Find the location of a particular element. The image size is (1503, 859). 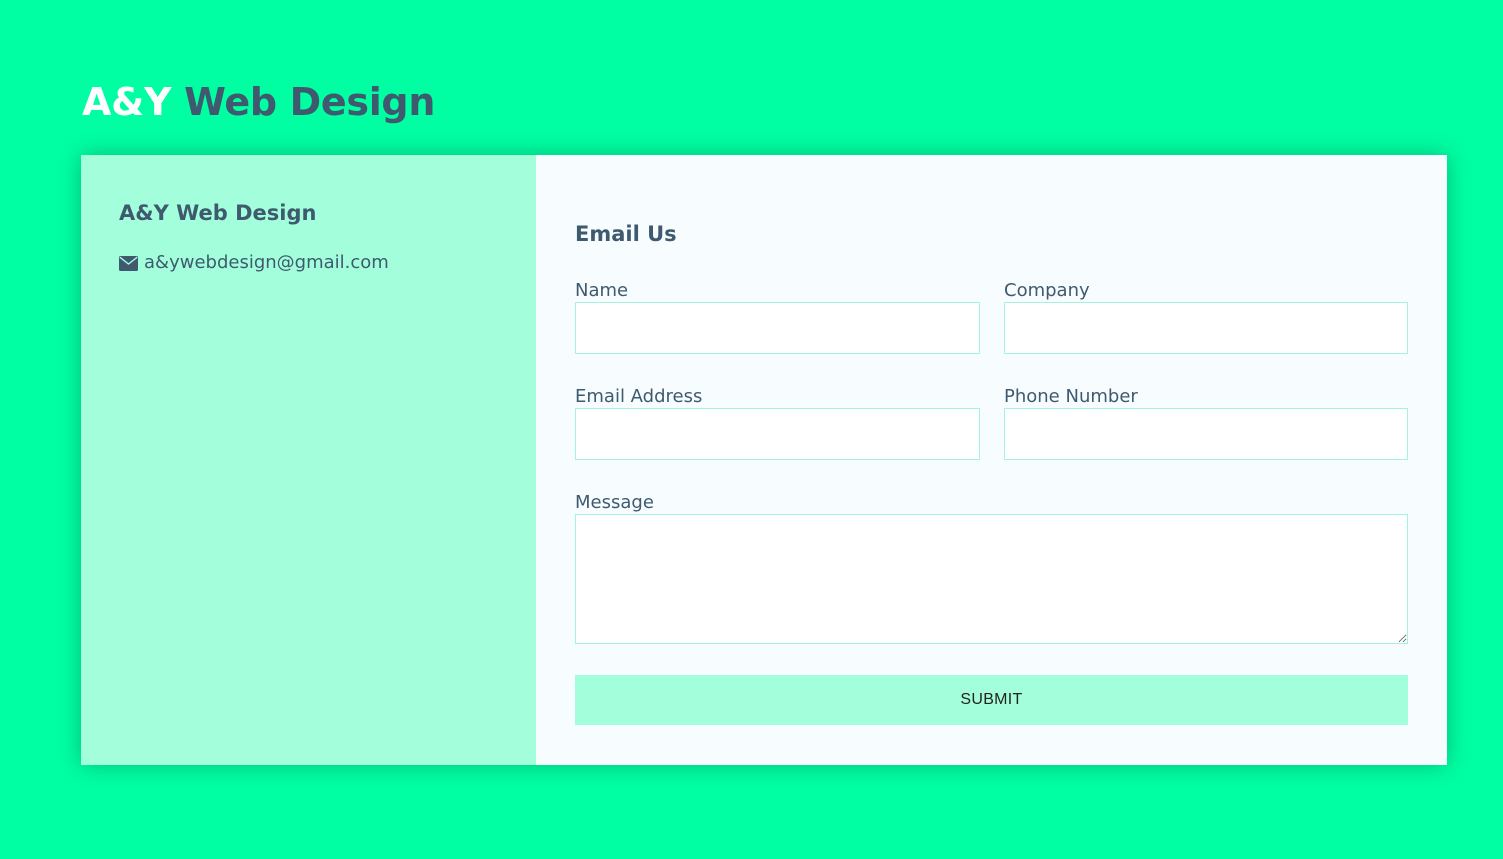

email-label: Email Address is located at coordinates (639, 396).